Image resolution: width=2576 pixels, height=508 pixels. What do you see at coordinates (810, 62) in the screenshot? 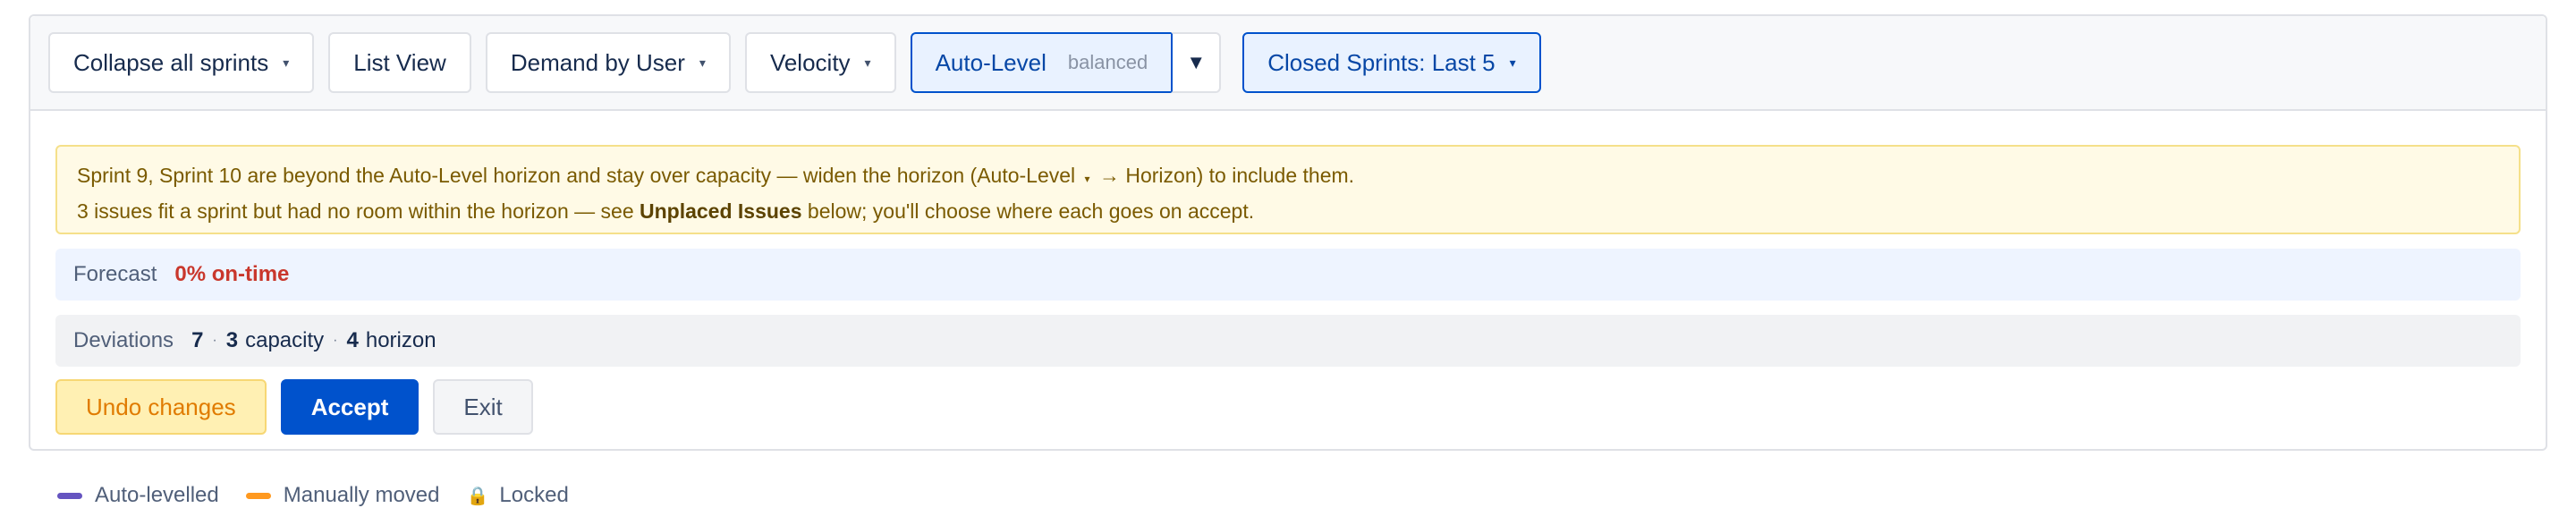
I see `velocity-label: Velocity` at bounding box center [810, 62].